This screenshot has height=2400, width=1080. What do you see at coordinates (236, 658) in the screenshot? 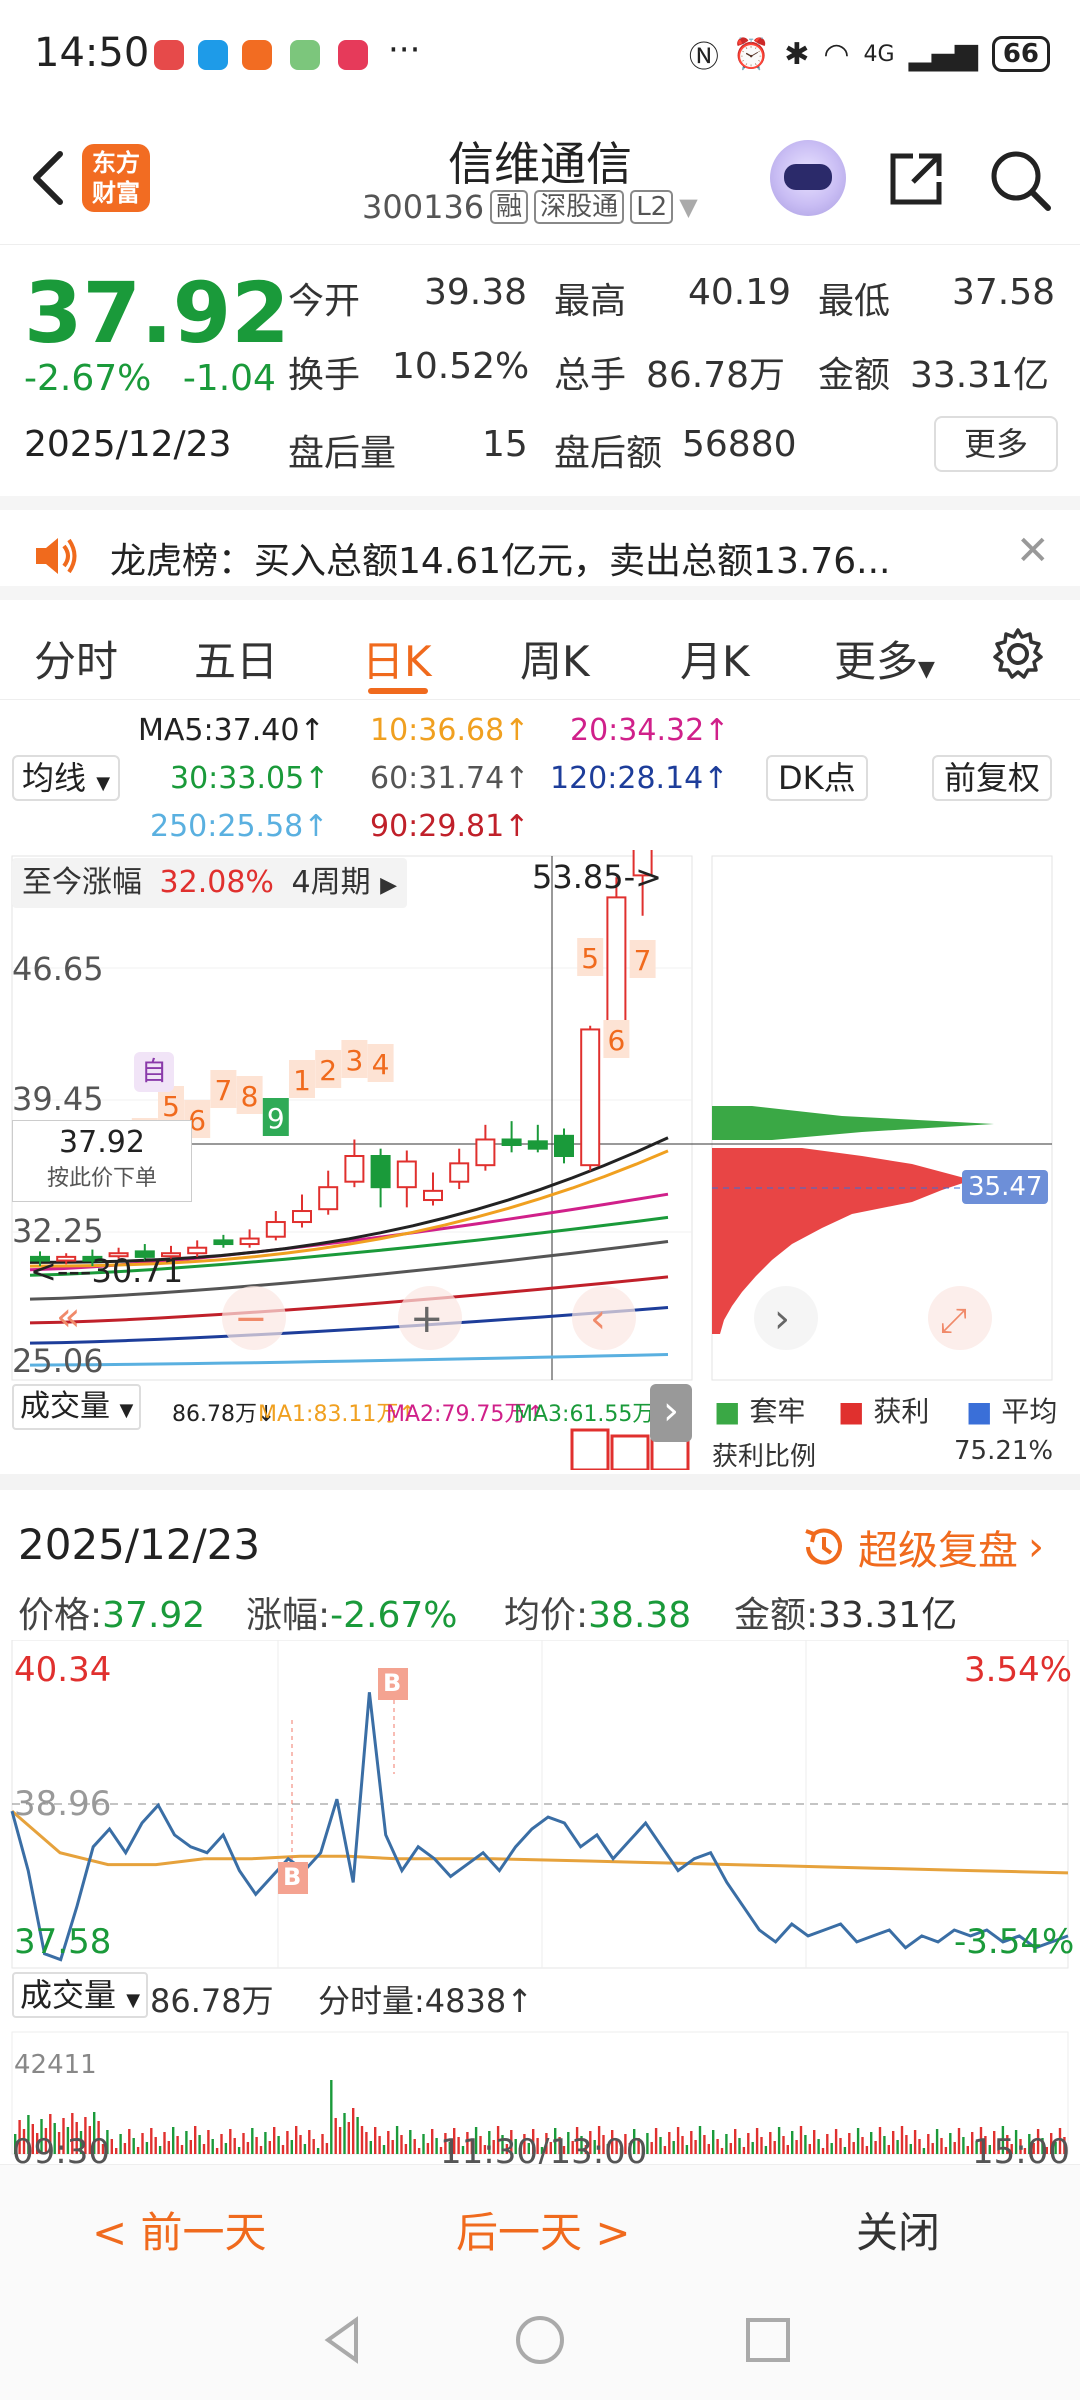
I see `tab-five-day: 五日` at bounding box center [236, 658].